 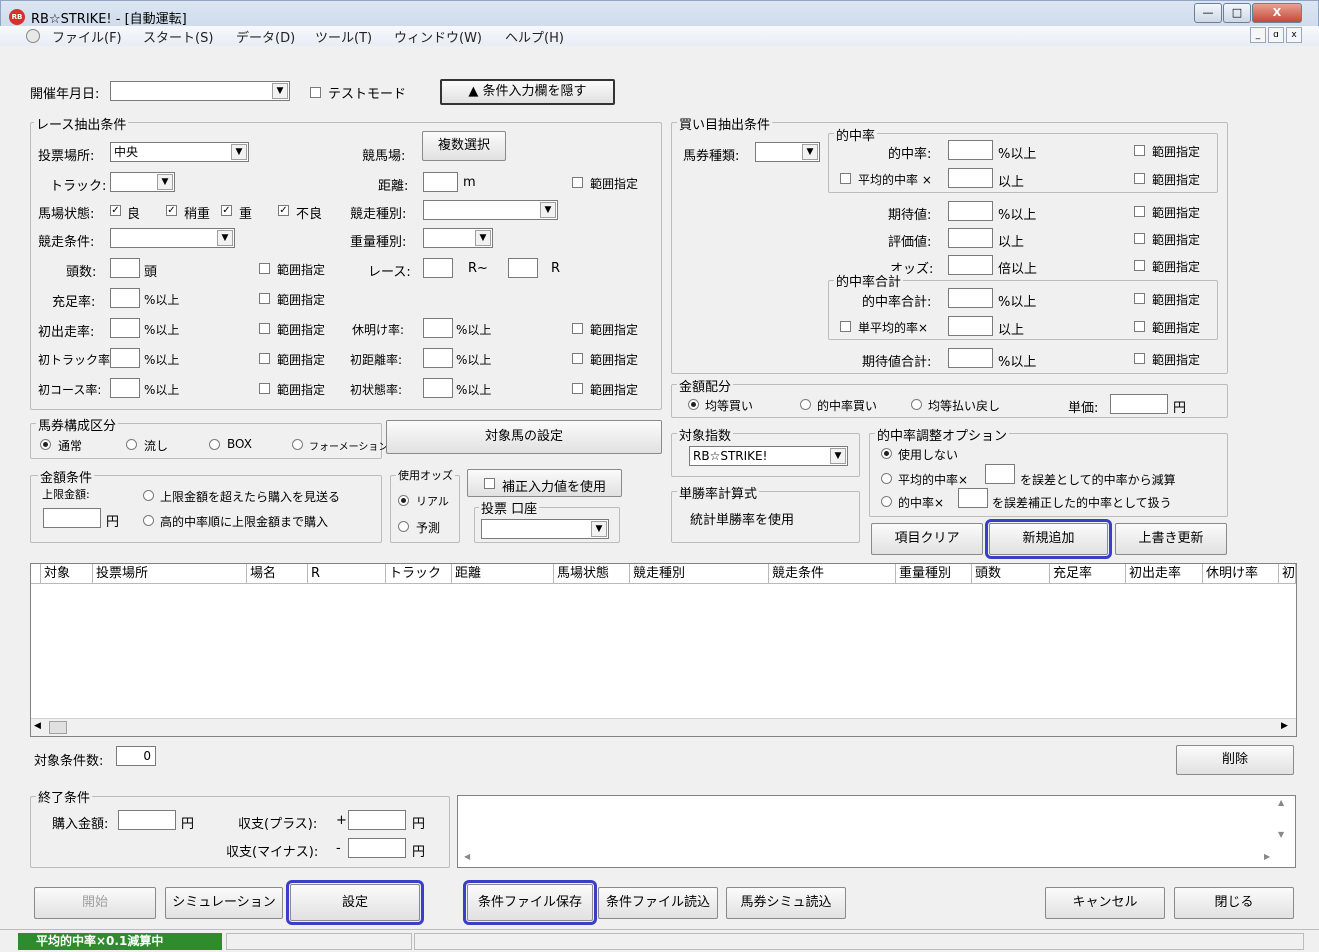 What do you see at coordinates (1287, 574) in the screenshot?
I see `column-header: 初` at bounding box center [1287, 574].